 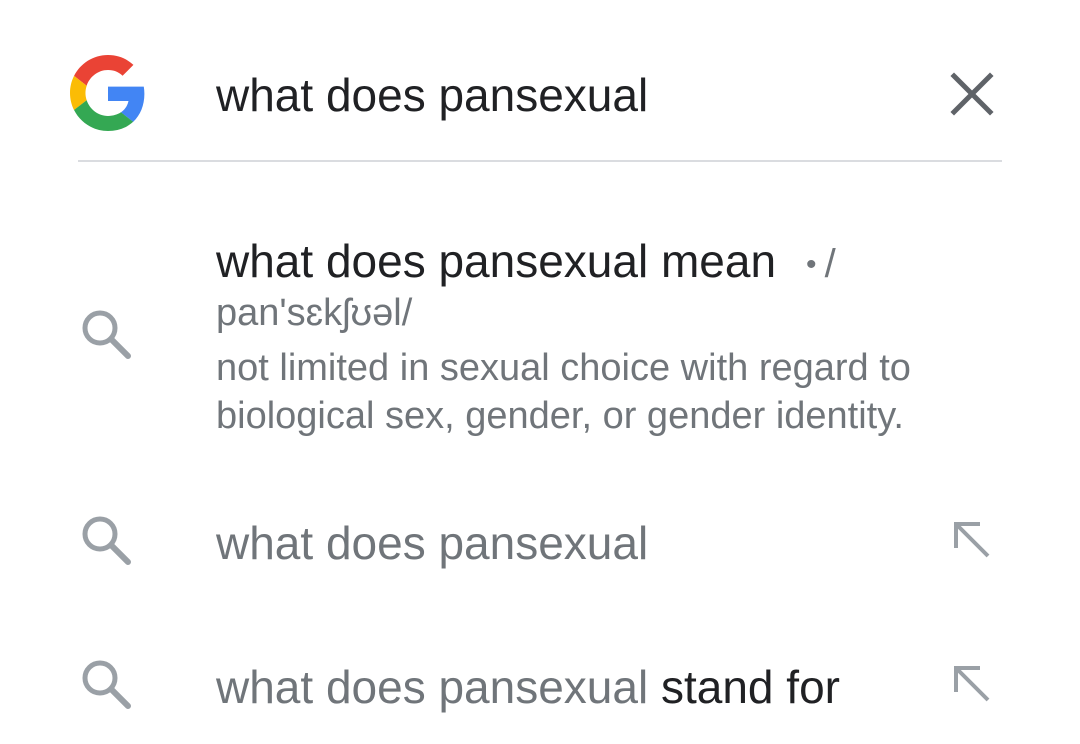 What do you see at coordinates (314, 313) in the screenshot?
I see `definition-pronunciation: pan'sɛkʃʊəl/` at bounding box center [314, 313].